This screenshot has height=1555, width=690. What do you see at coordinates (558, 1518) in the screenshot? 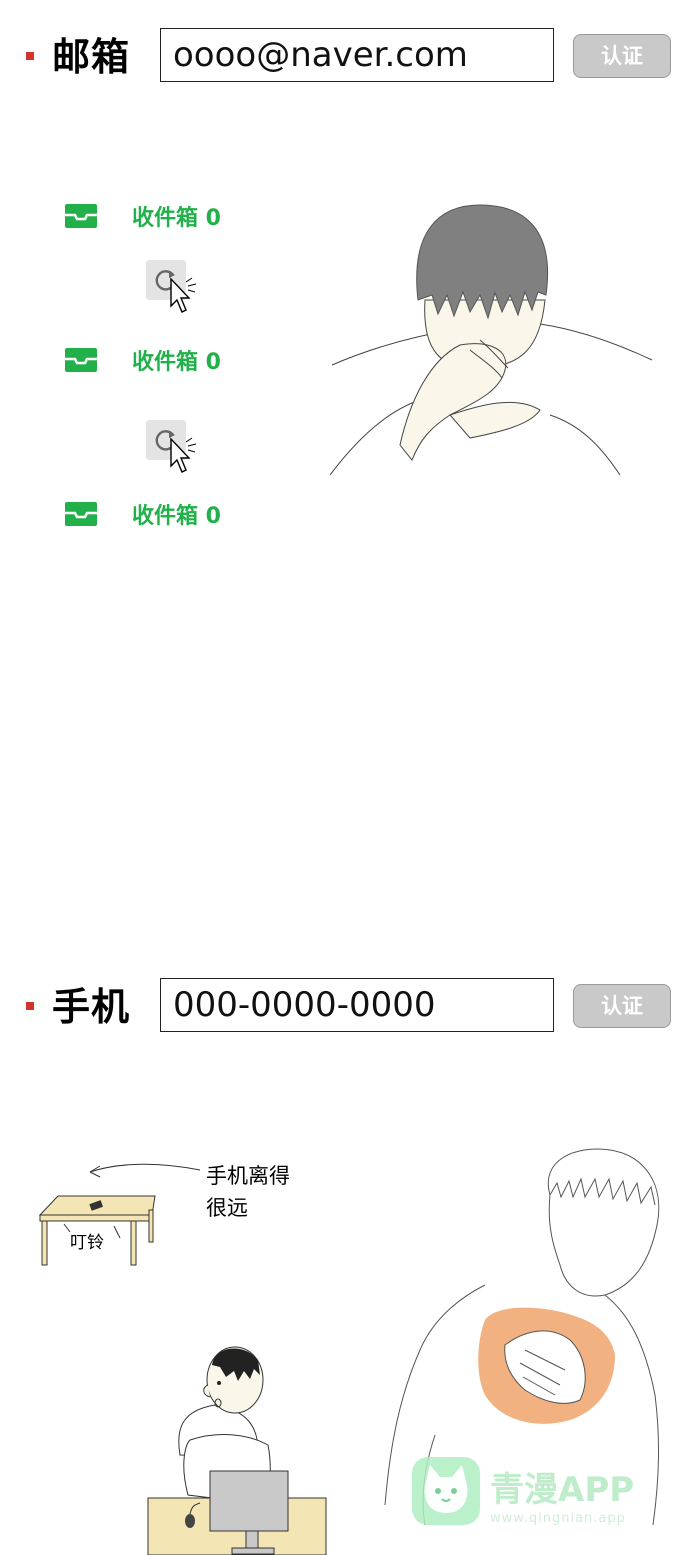
I see `watermark-url: www.qingnian.app` at bounding box center [558, 1518].